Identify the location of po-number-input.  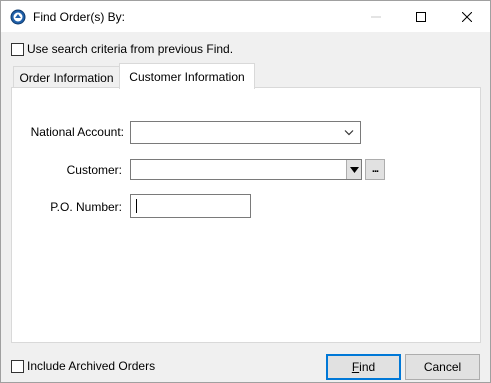
(190, 206).